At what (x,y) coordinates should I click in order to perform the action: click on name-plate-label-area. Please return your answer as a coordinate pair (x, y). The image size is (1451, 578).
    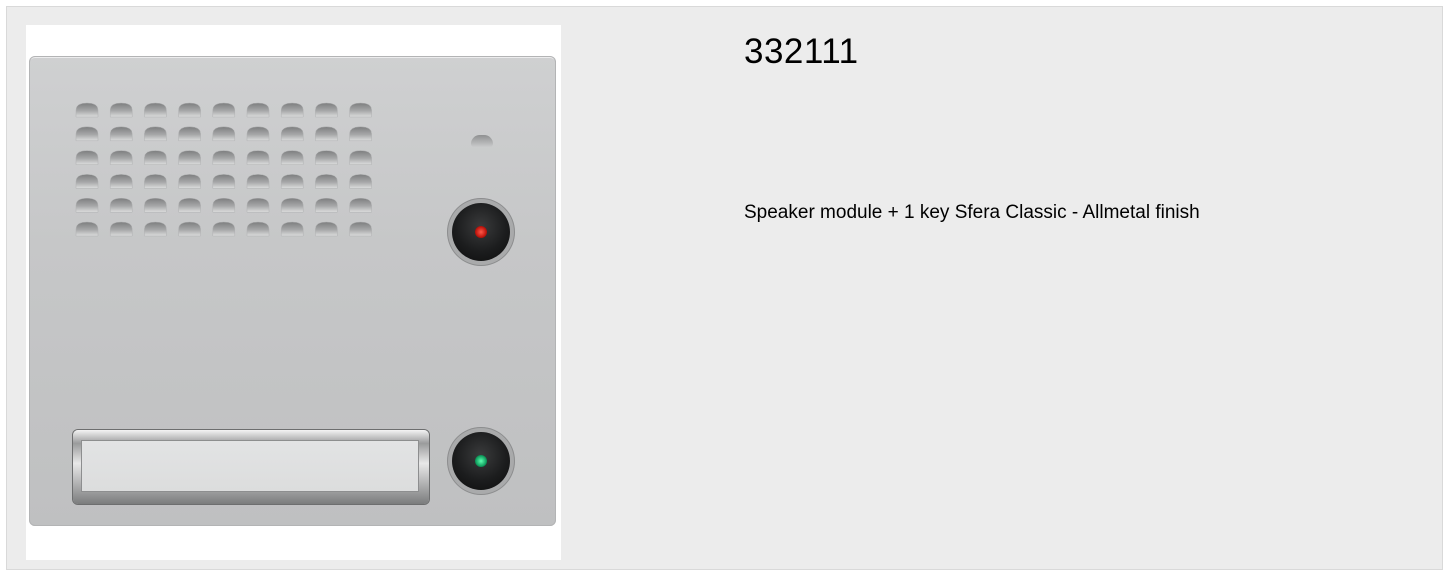
    Looking at the image, I should click on (250, 466).